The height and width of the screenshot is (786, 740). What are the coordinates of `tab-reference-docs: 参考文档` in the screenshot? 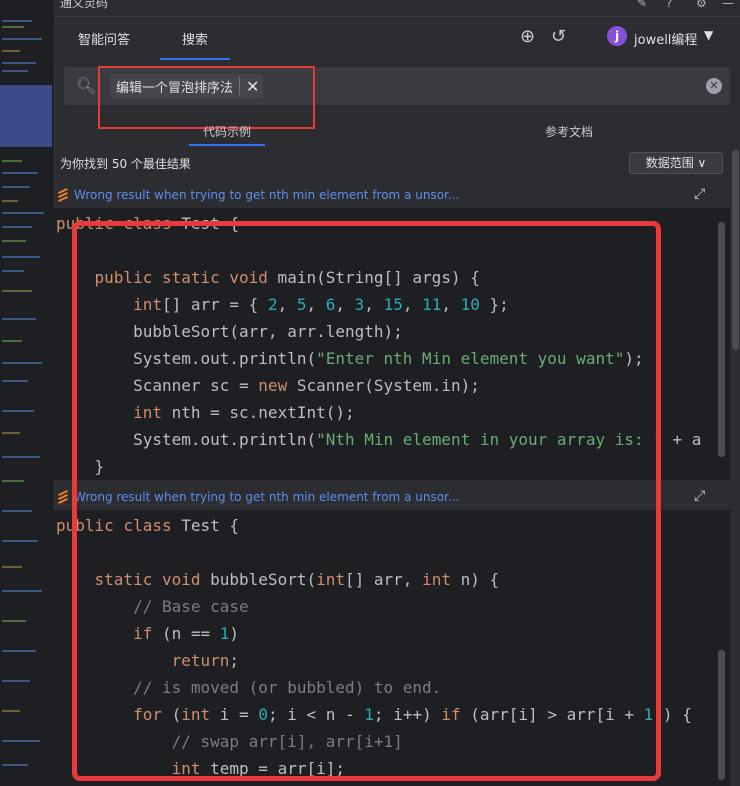 It's located at (569, 131).